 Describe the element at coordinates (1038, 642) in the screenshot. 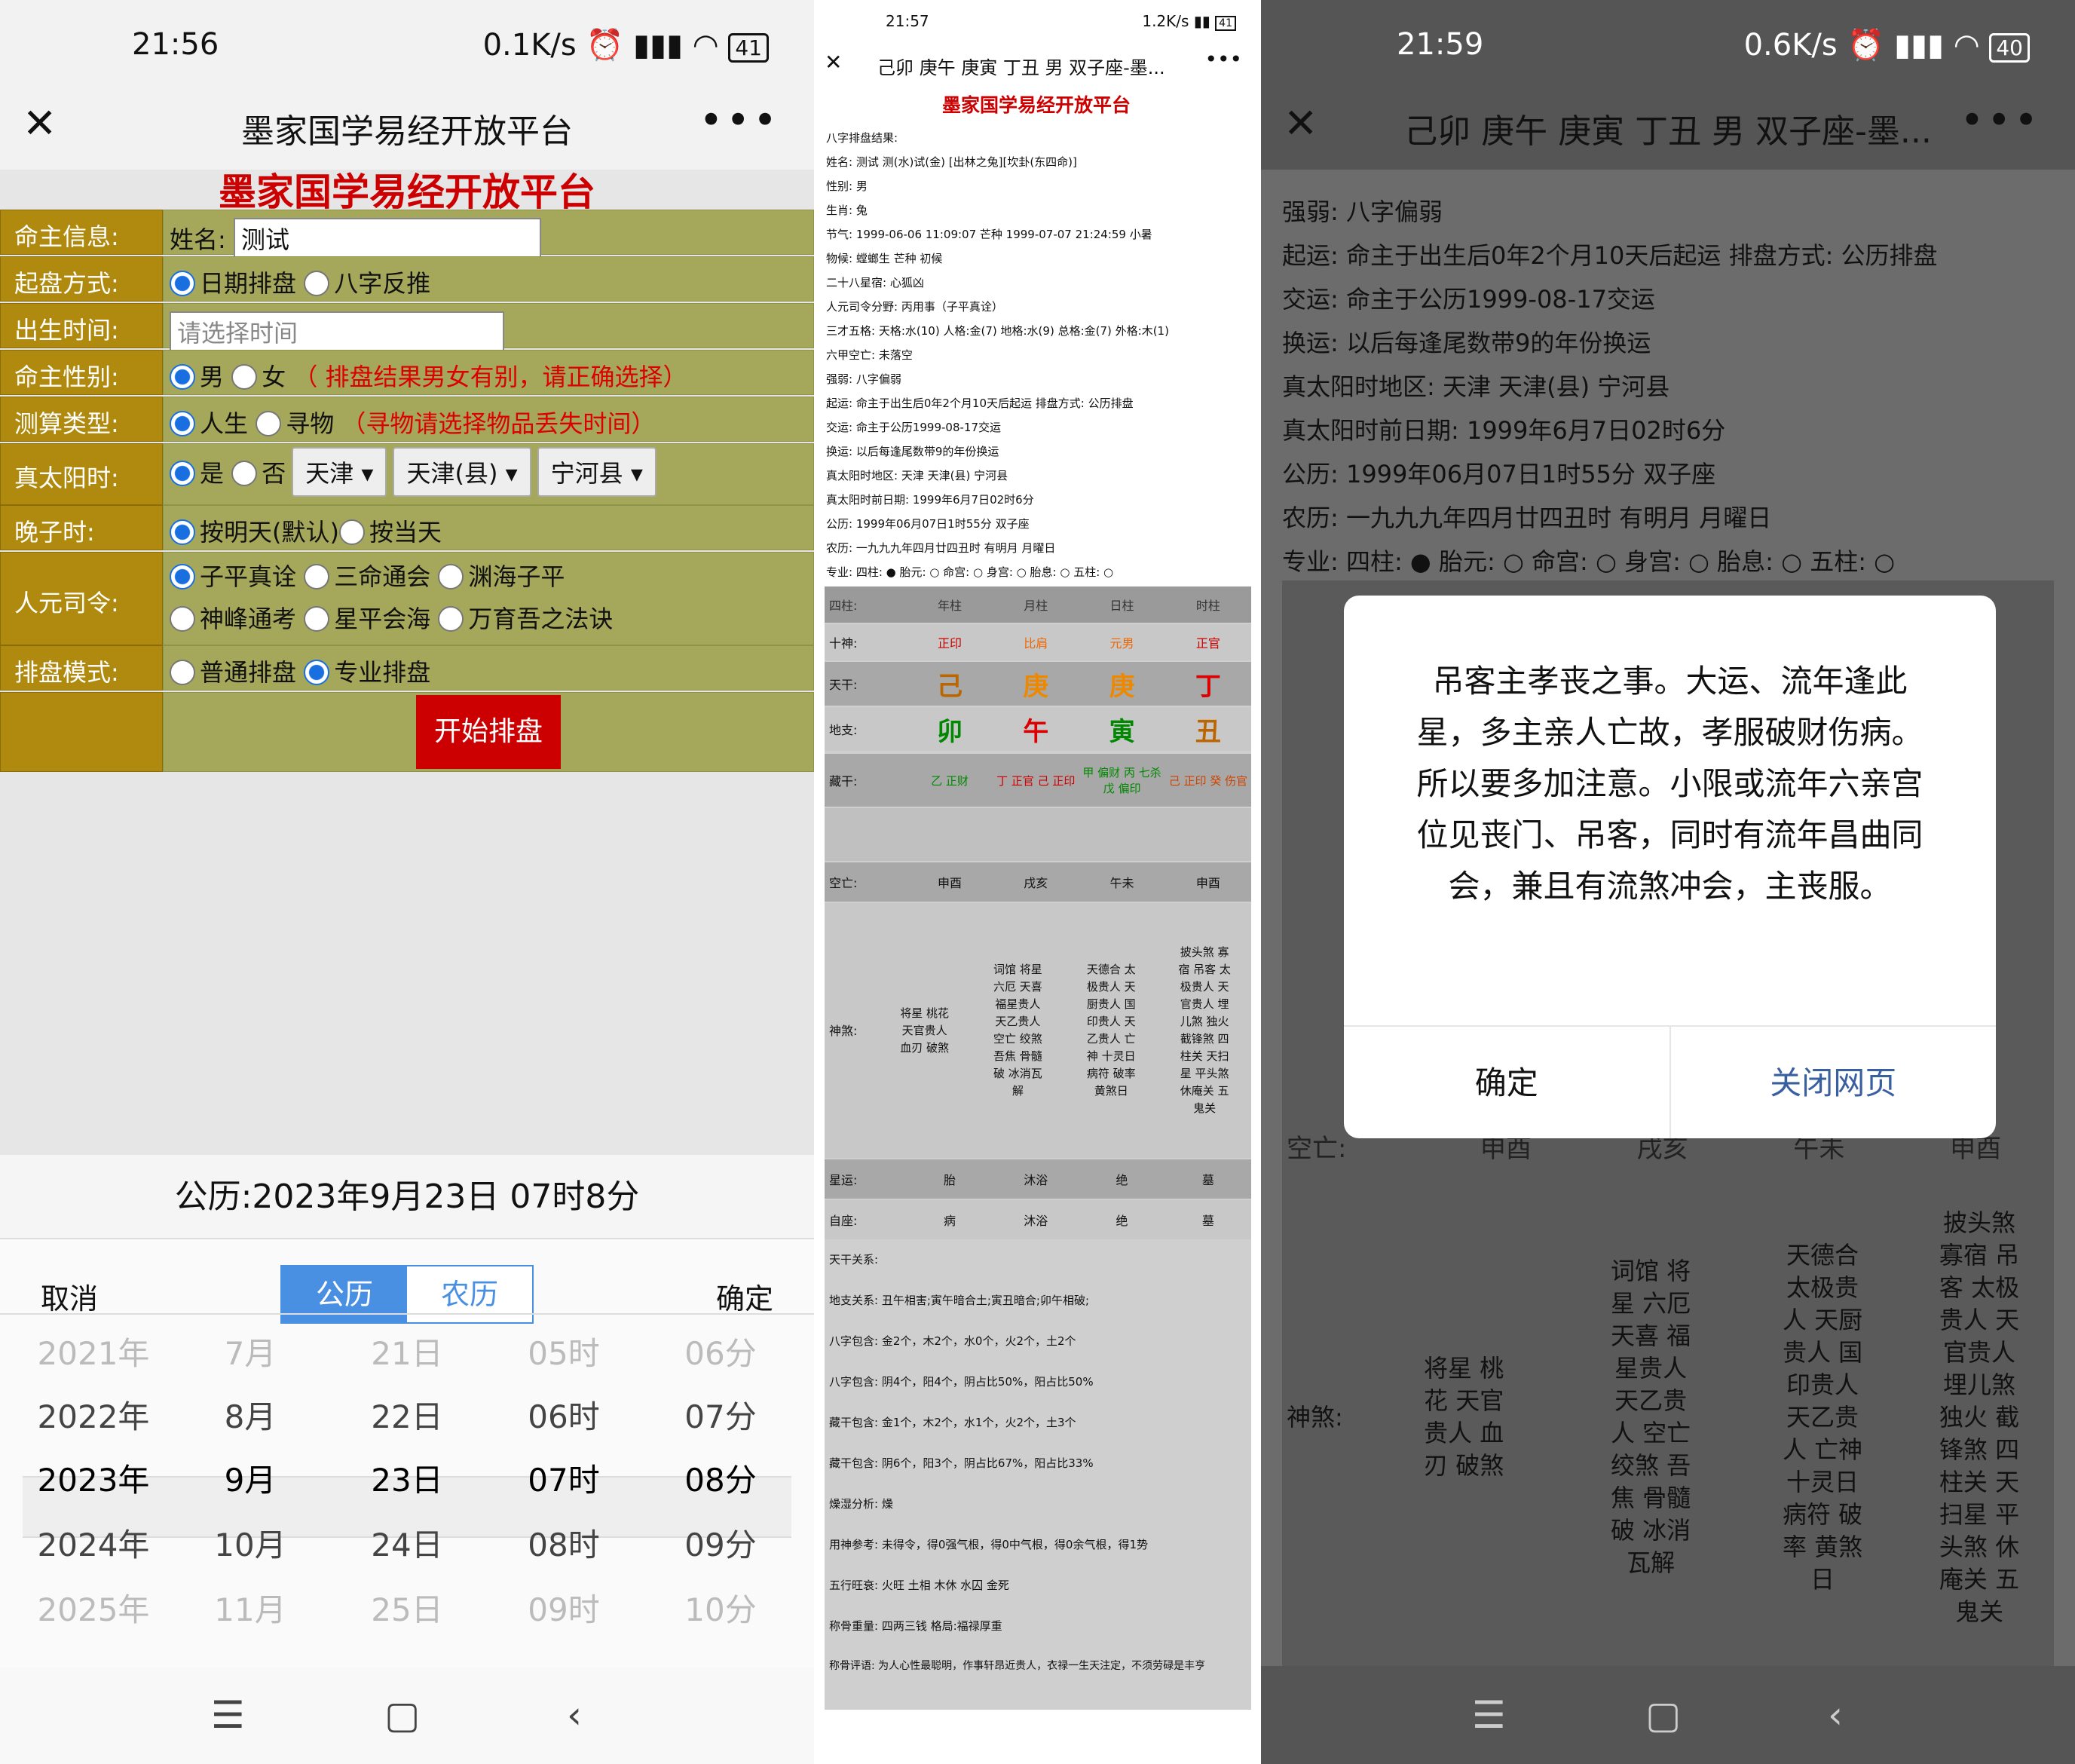

I see `table-row-shishen: 十神: 正印 比肩 元男 正官` at that location.